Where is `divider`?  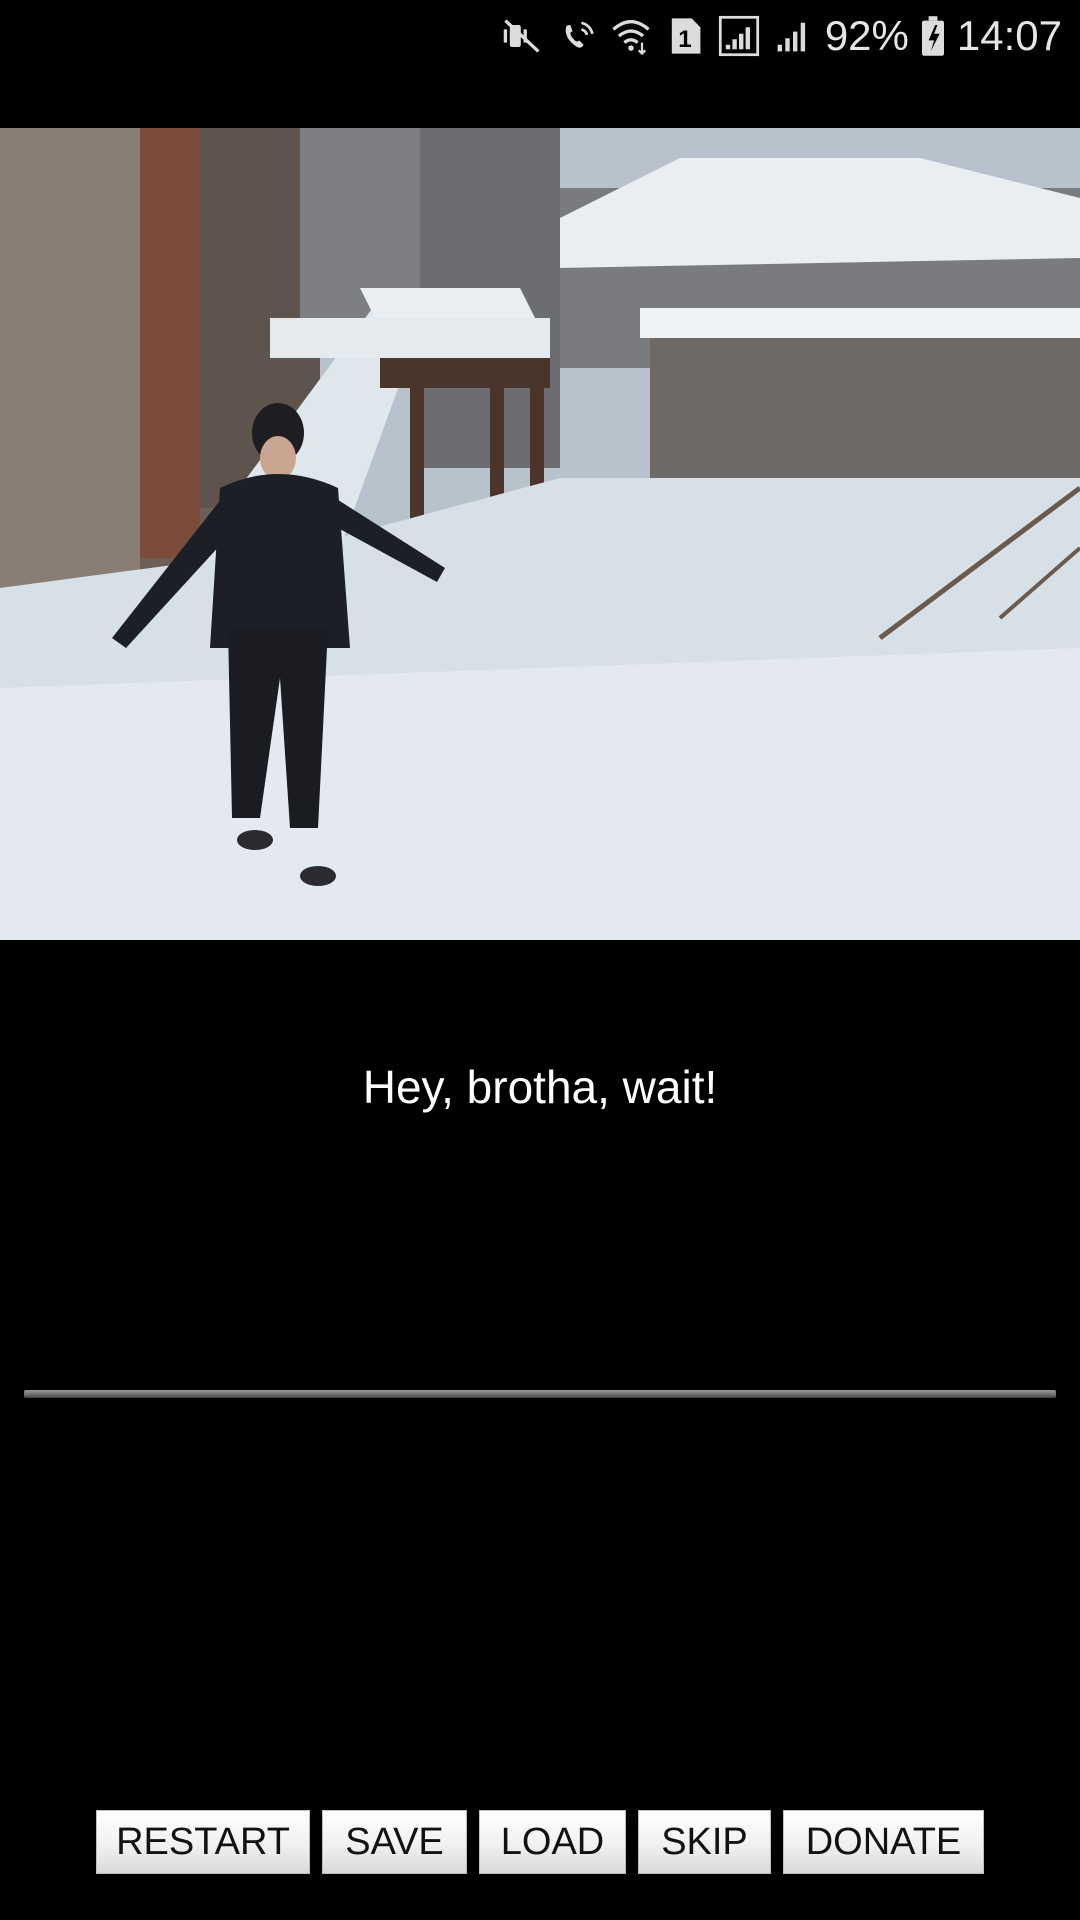
divider is located at coordinates (540, 1394).